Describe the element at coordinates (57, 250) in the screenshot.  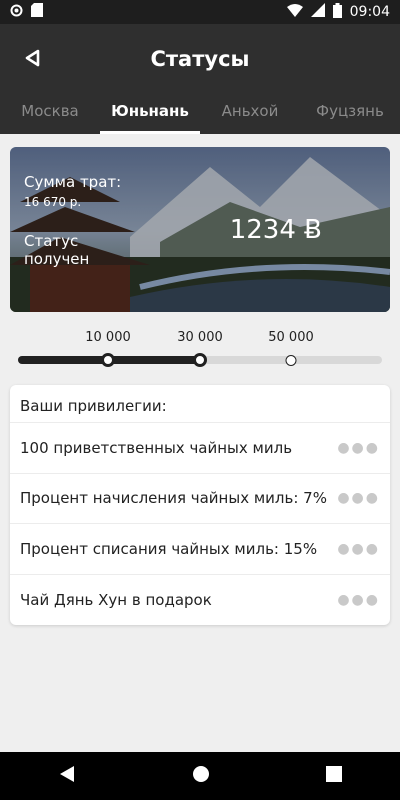
I see `status-received-text: Статус получен` at that location.